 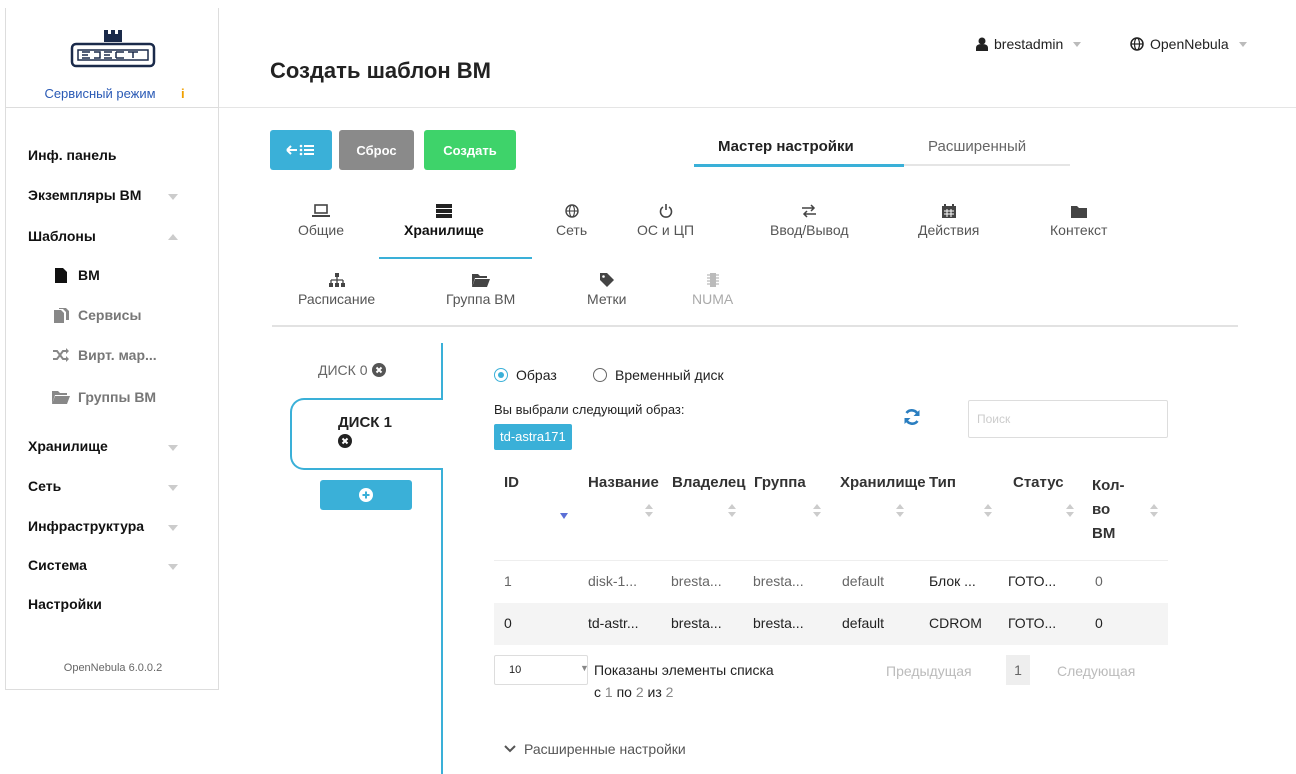 I want to click on tab-os-cpu: ОС и ЦП, so click(x=665, y=221).